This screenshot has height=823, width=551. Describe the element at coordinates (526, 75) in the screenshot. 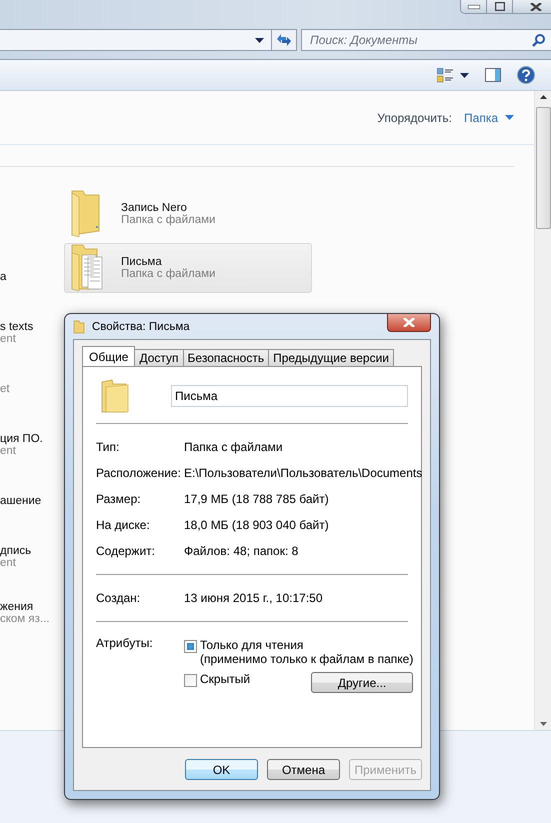

I see `help-button` at that location.